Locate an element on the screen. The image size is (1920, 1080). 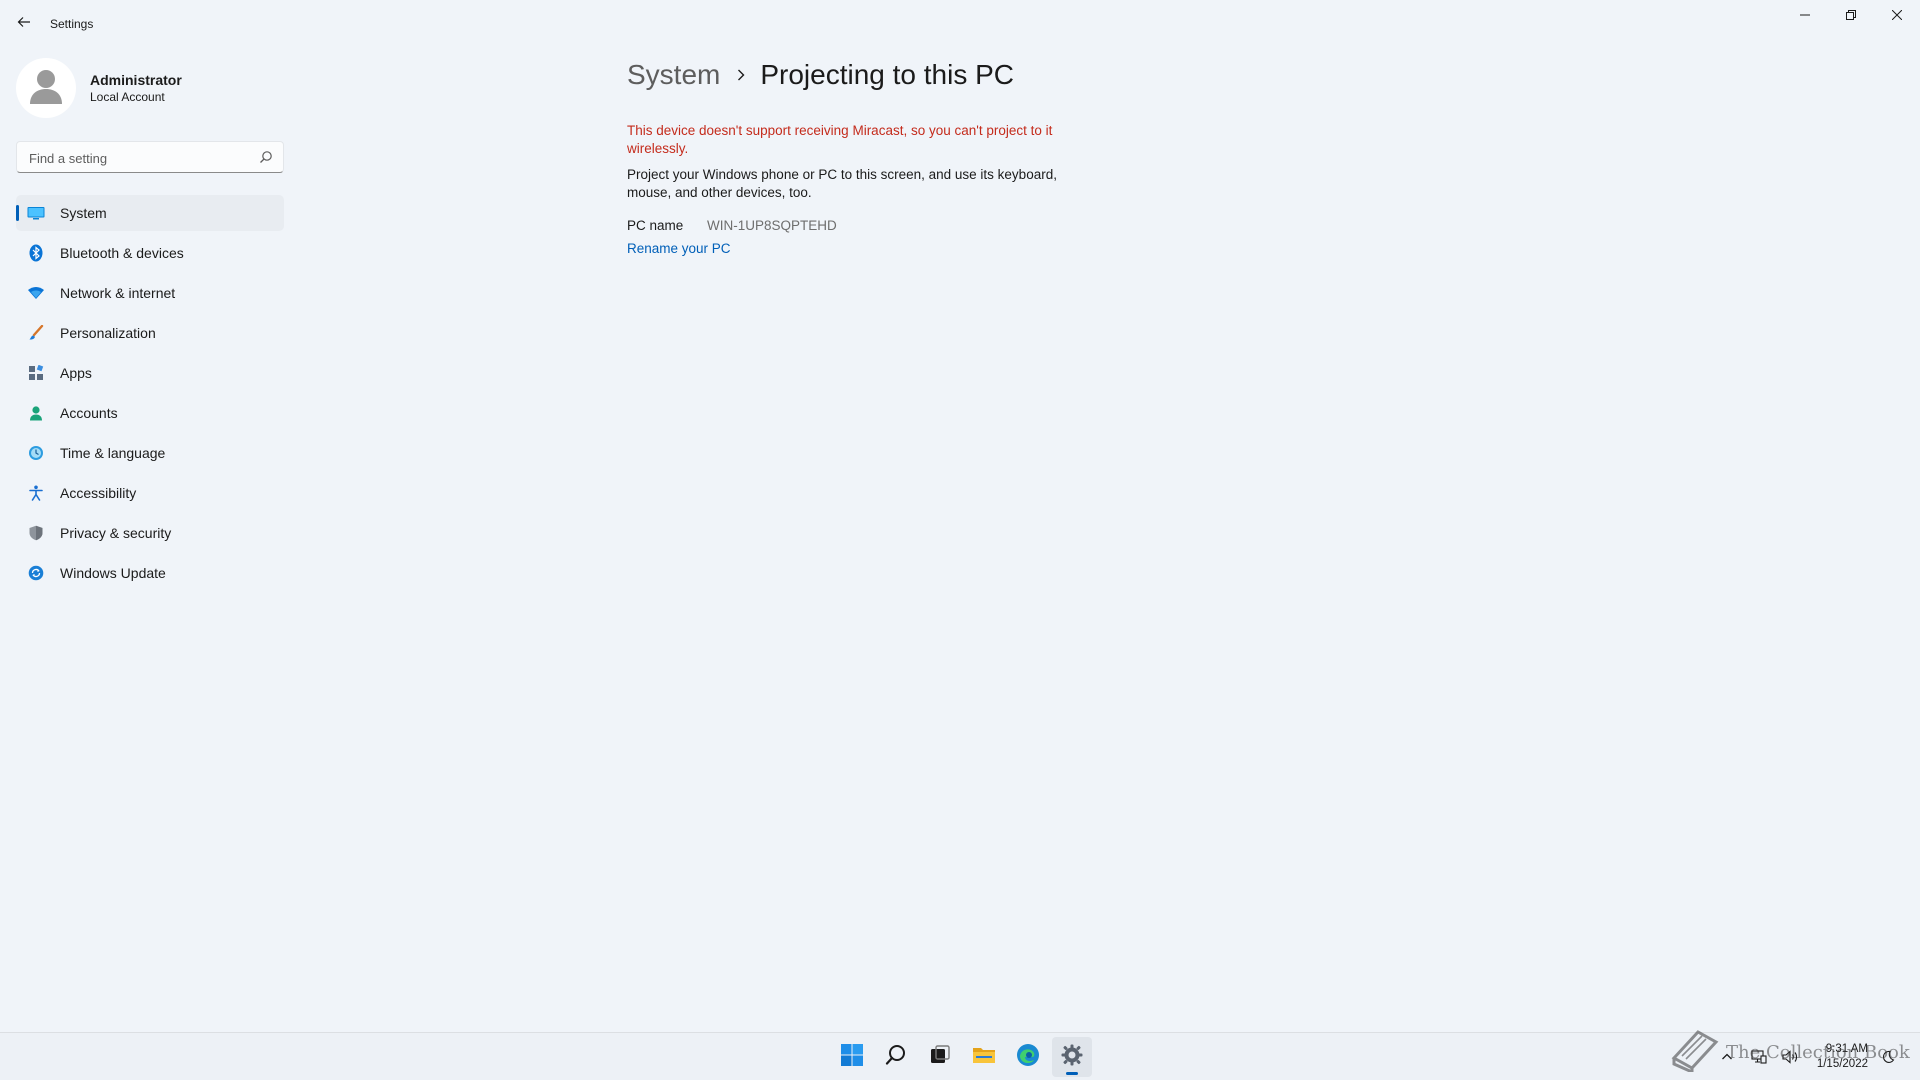
edge-button is located at coordinates (1028, 1057).